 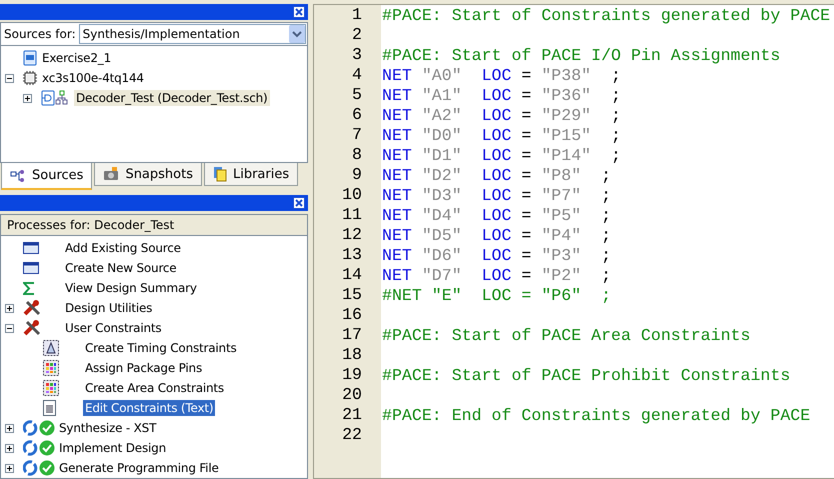 What do you see at coordinates (113, 328) in the screenshot?
I see `process-item: User Constraints` at bounding box center [113, 328].